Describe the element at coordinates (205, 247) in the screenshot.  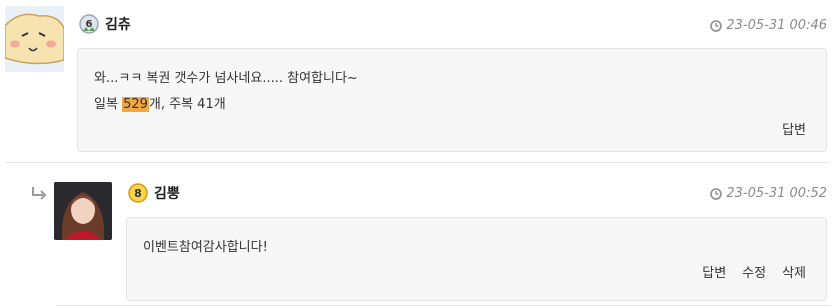
I see `comment-body-line: 이벤트참여감사합니다!` at that location.